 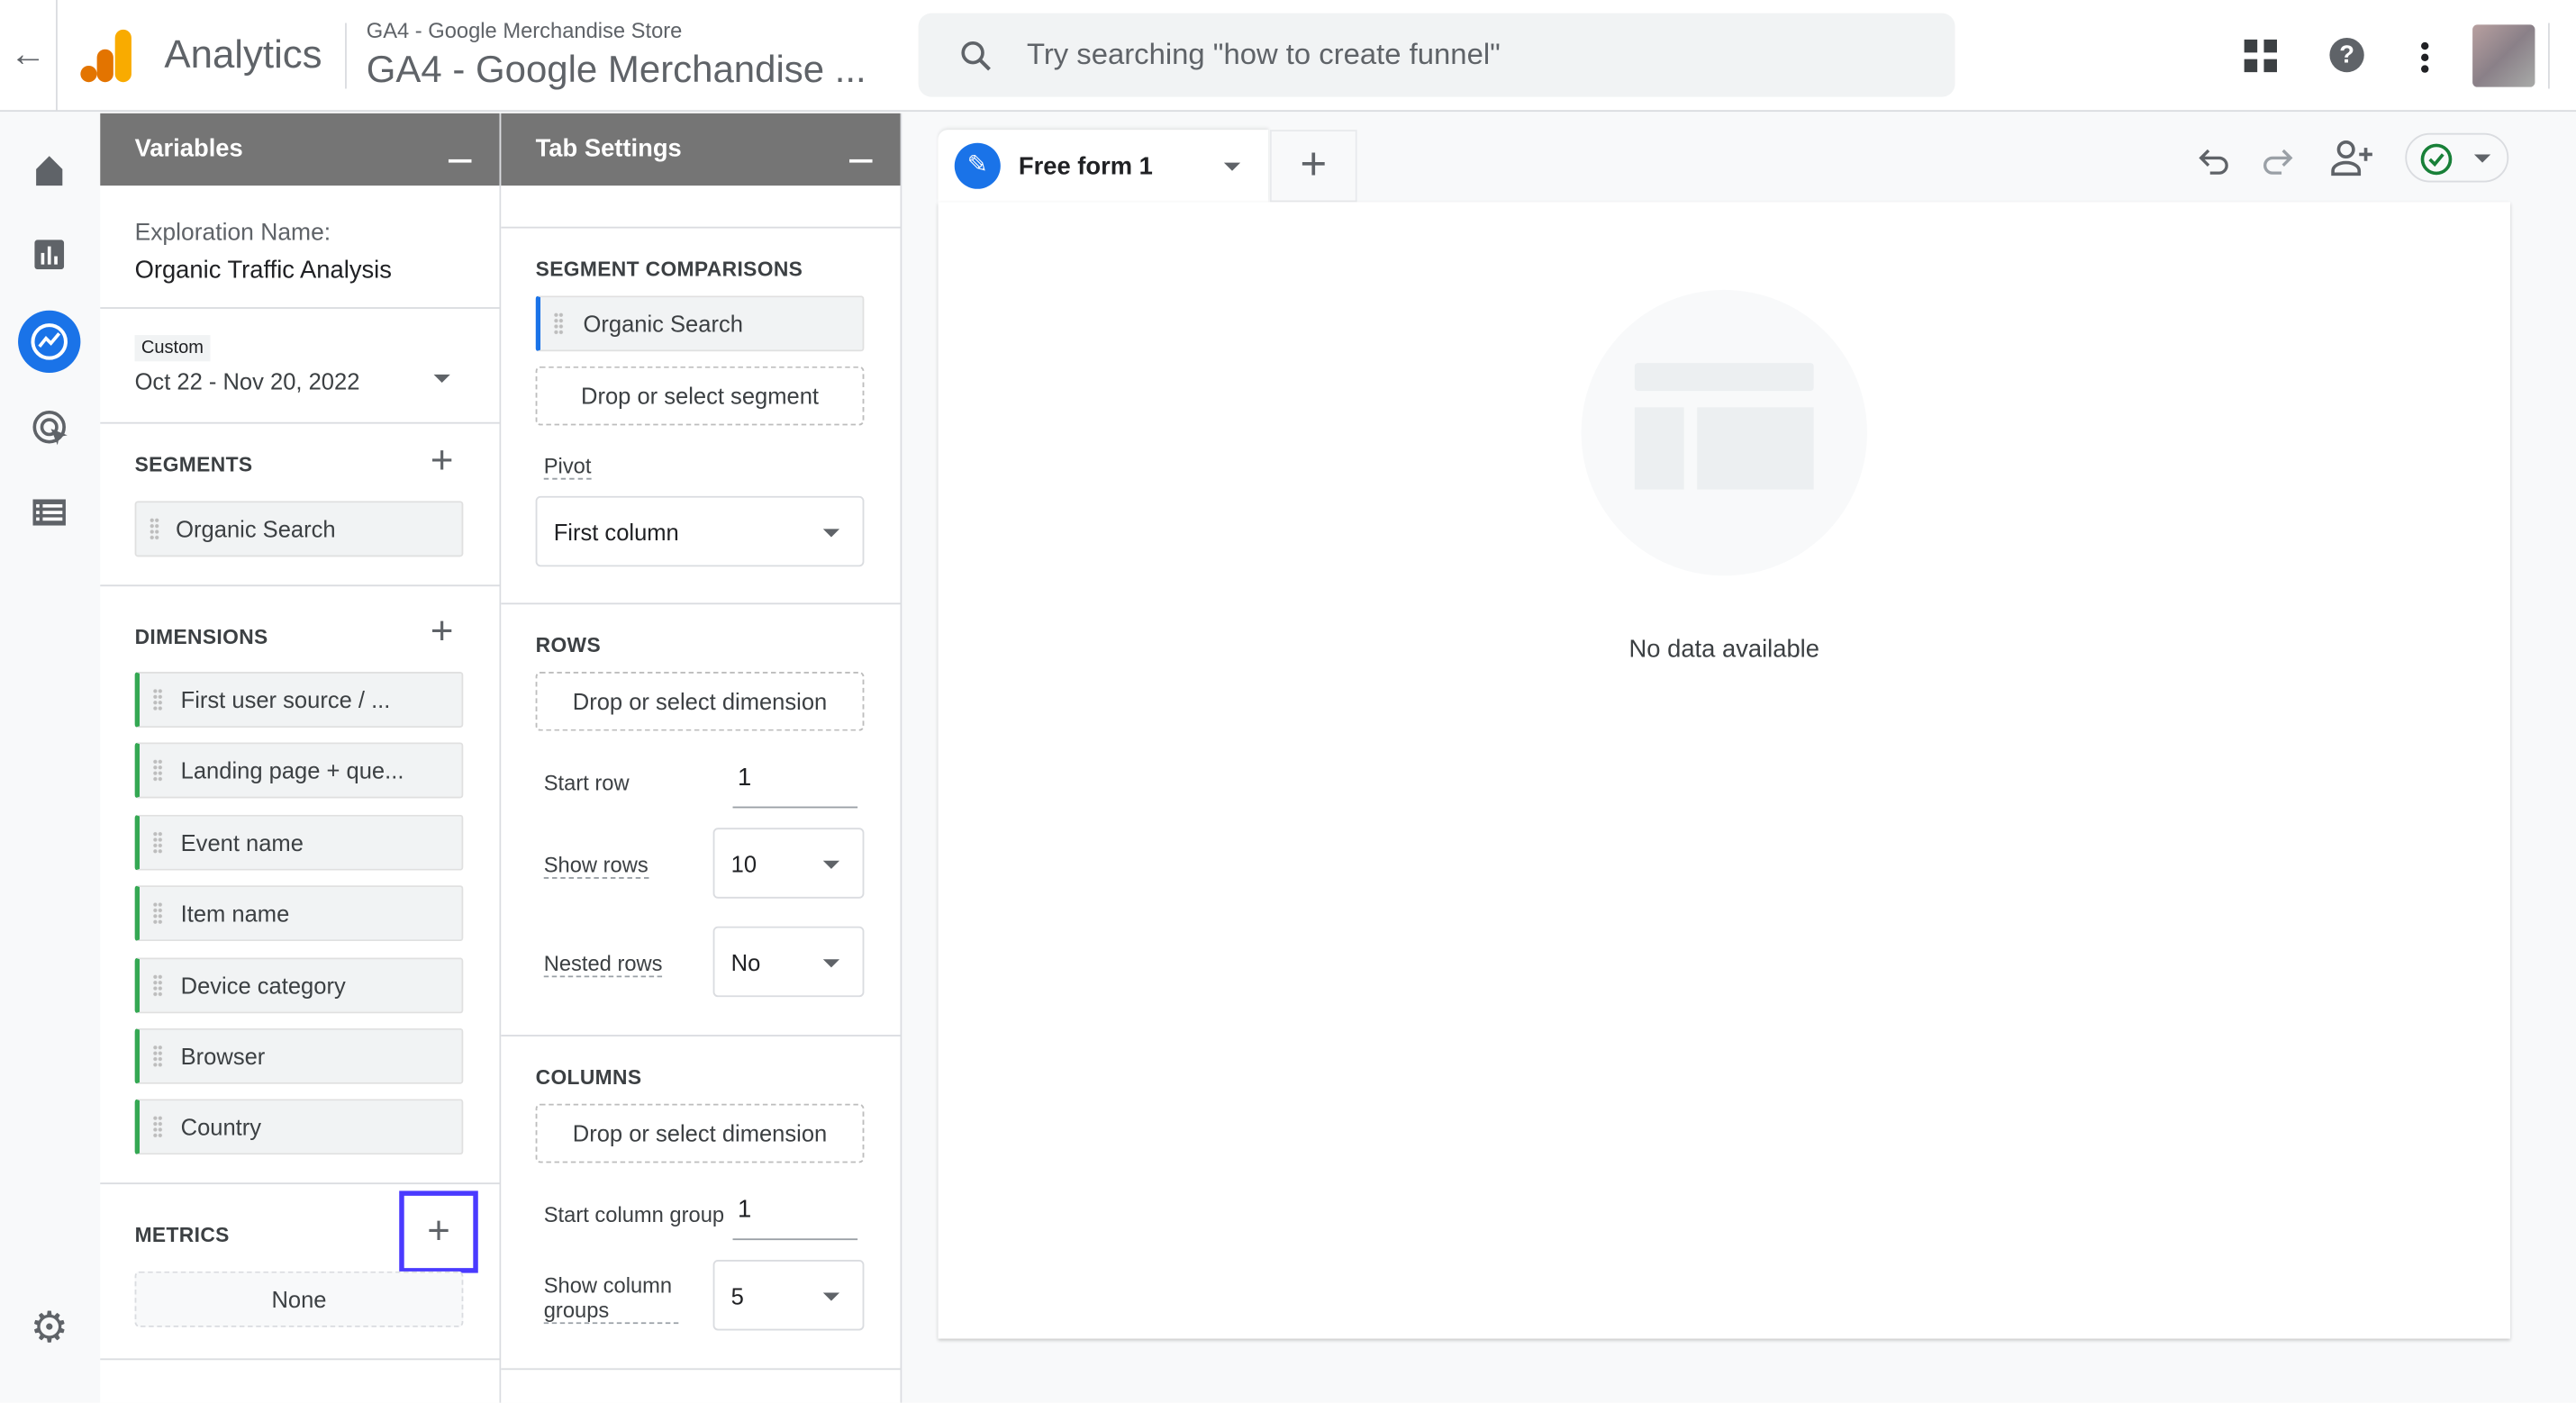 I want to click on date-range-picker: Custom Oct 22 - Nov 20, 2022, so click(x=300, y=366).